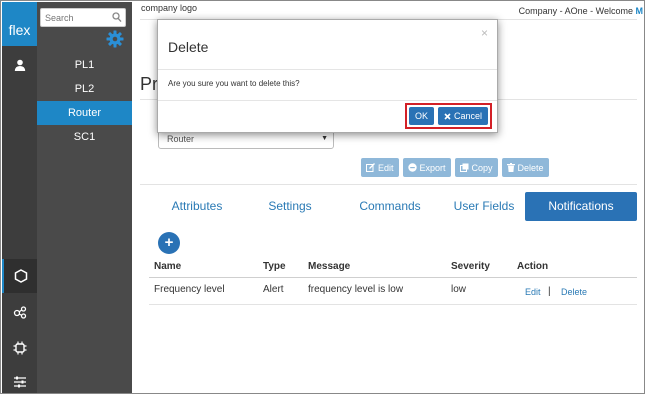 The height and width of the screenshot is (394, 645). Describe the element at coordinates (188, 47) in the screenshot. I see `dialog-title: Delete` at that location.